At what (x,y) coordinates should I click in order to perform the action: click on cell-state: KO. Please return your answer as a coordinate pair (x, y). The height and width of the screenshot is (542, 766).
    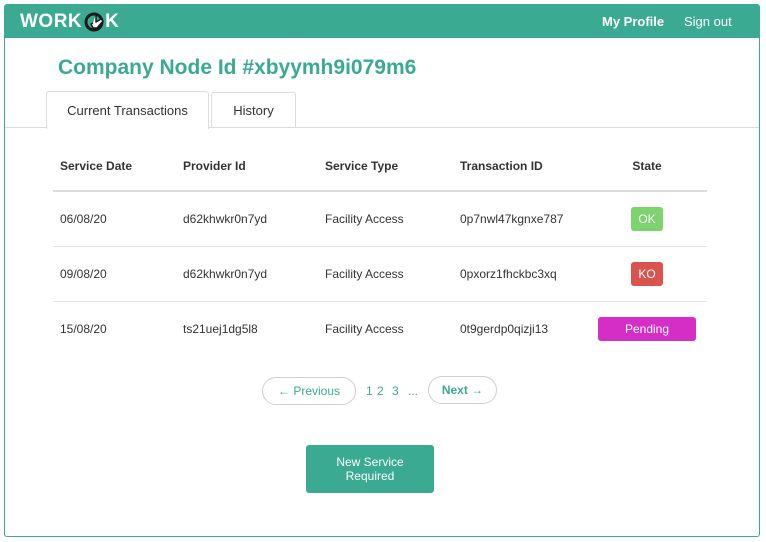
    Looking at the image, I should click on (647, 274).